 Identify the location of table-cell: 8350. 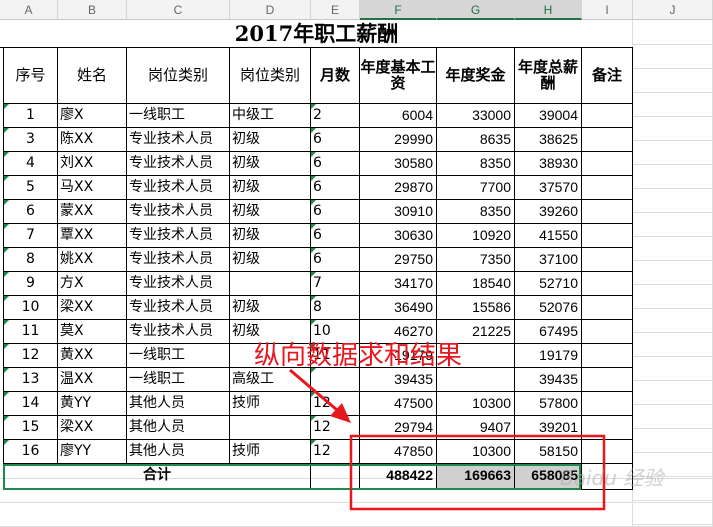
(476, 164).